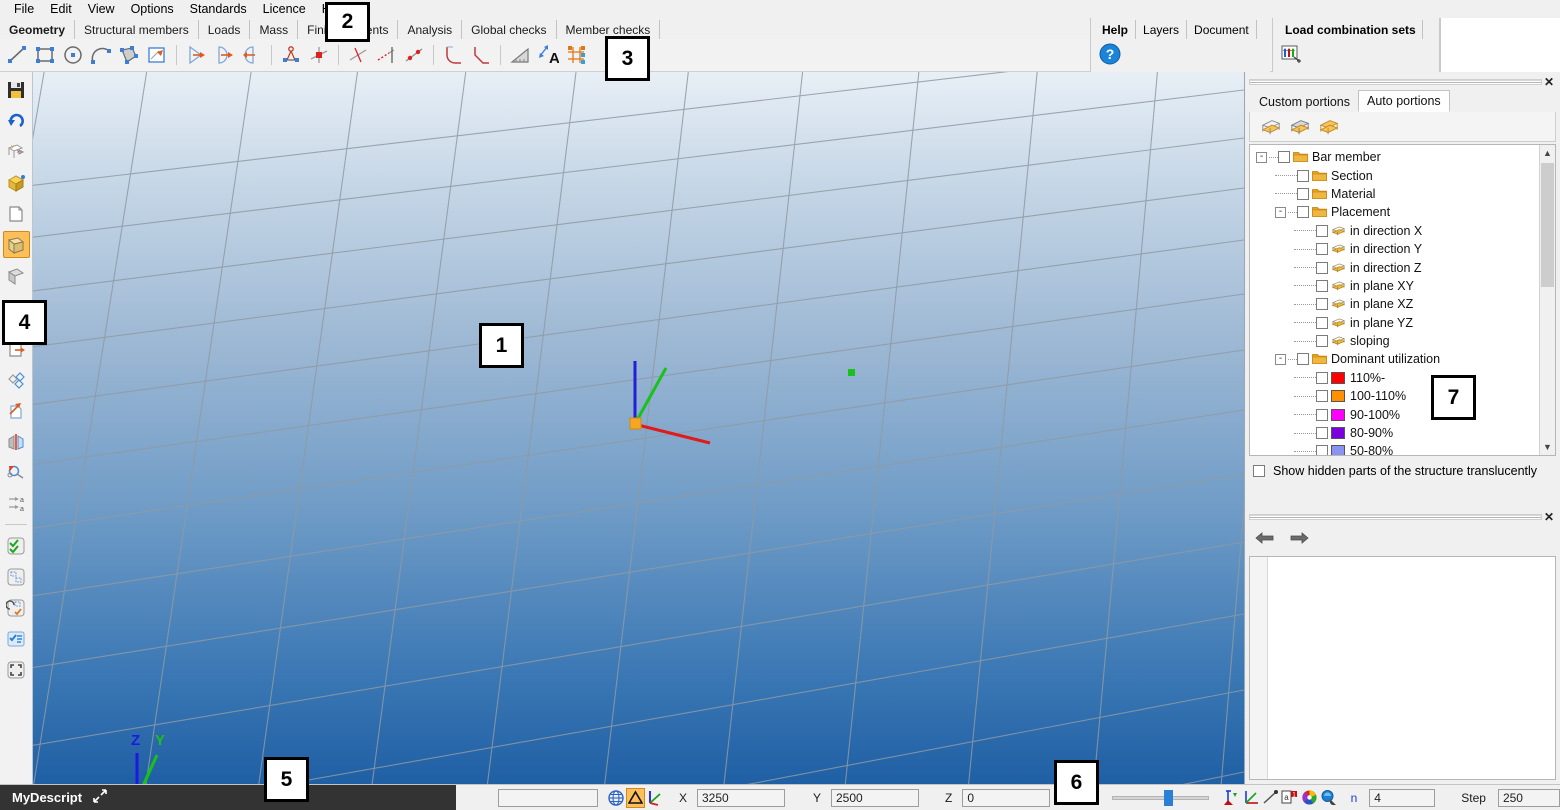  What do you see at coordinates (1395, 82) in the screenshot?
I see `panel-drag-grip` at bounding box center [1395, 82].